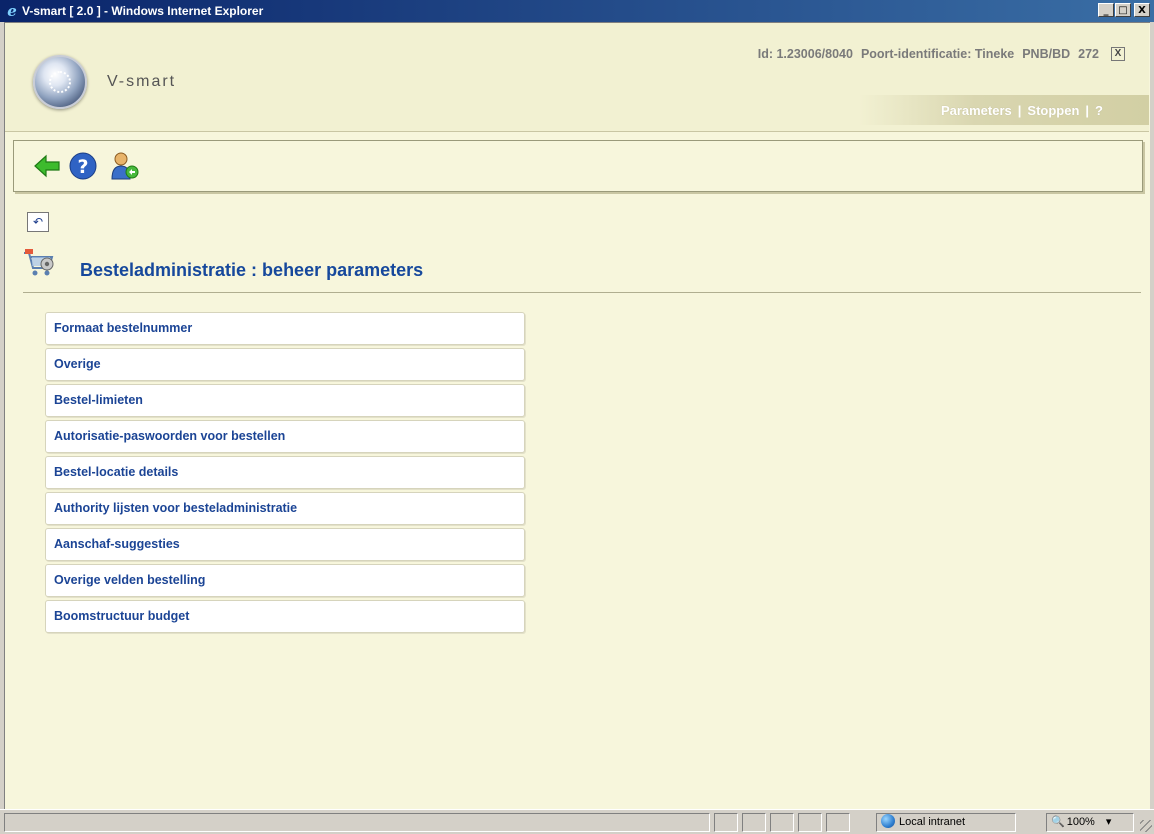 This screenshot has height=834, width=1154. I want to click on user-switch-icon, so click(125, 166).